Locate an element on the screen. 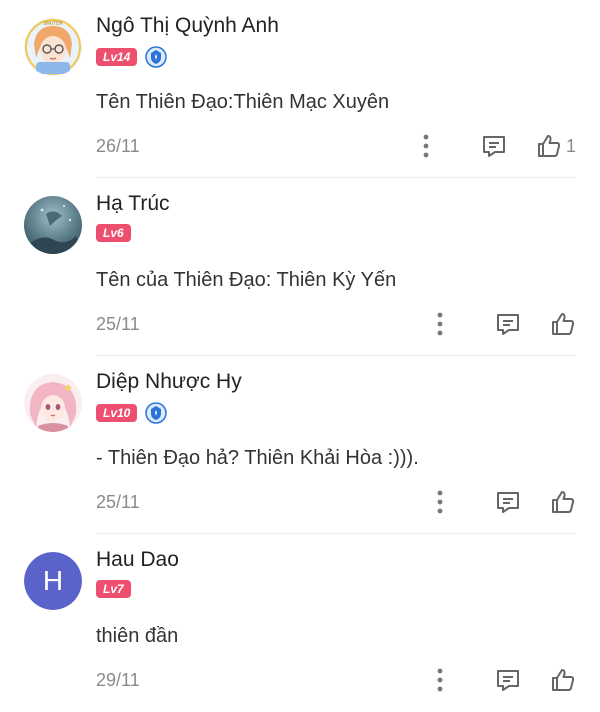  comment-date: 26/11 is located at coordinates (118, 146).